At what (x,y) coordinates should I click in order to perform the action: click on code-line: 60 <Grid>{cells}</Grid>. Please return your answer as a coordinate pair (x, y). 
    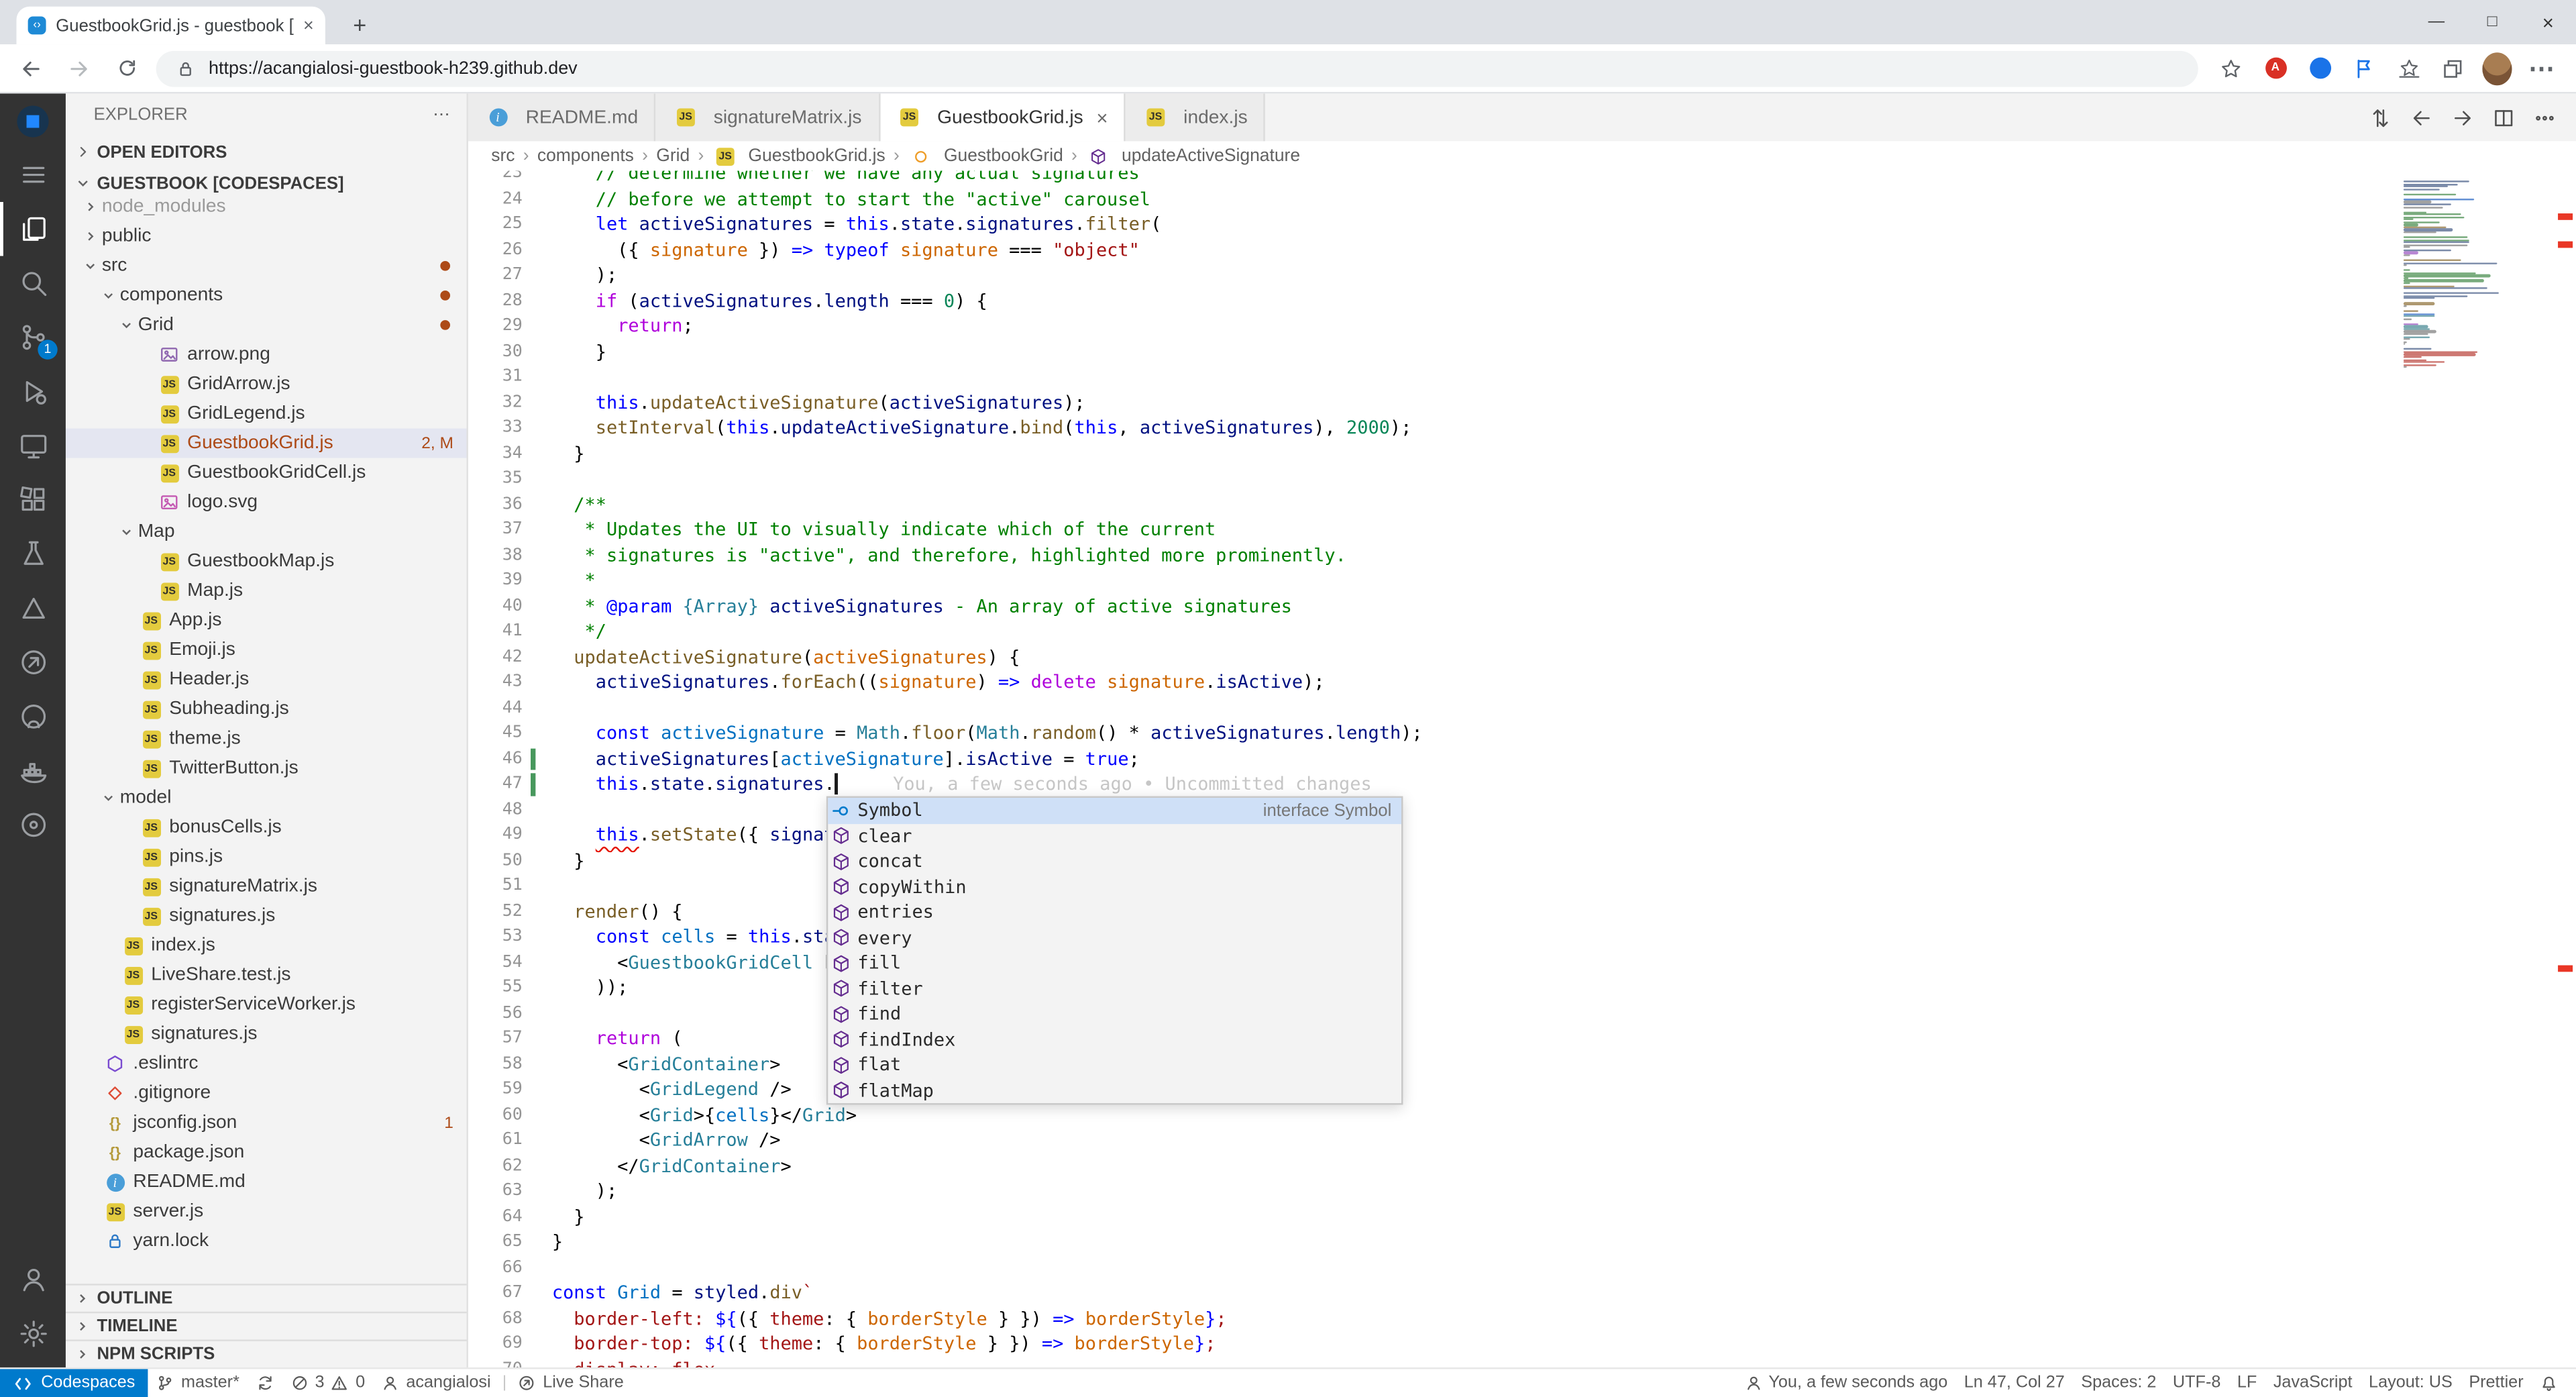
    Looking at the image, I should click on (1432, 1115).